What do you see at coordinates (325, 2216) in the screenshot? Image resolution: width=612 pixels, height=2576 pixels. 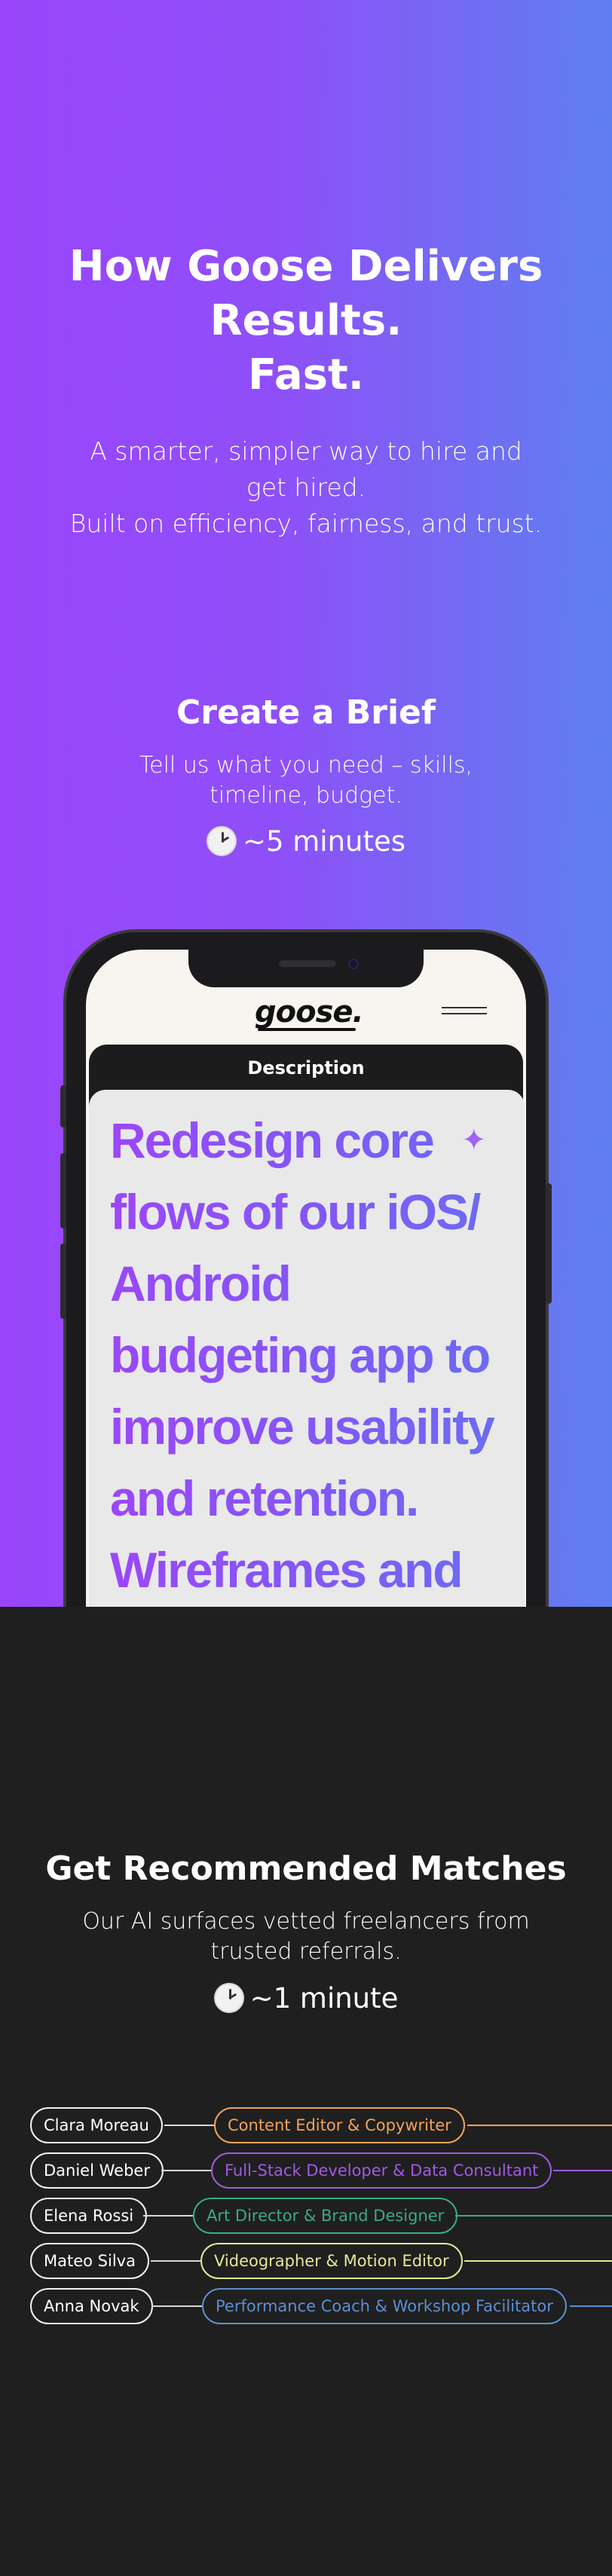 I see `role-pill: Art Director & Brand Designer` at bounding box center [325, 2216].